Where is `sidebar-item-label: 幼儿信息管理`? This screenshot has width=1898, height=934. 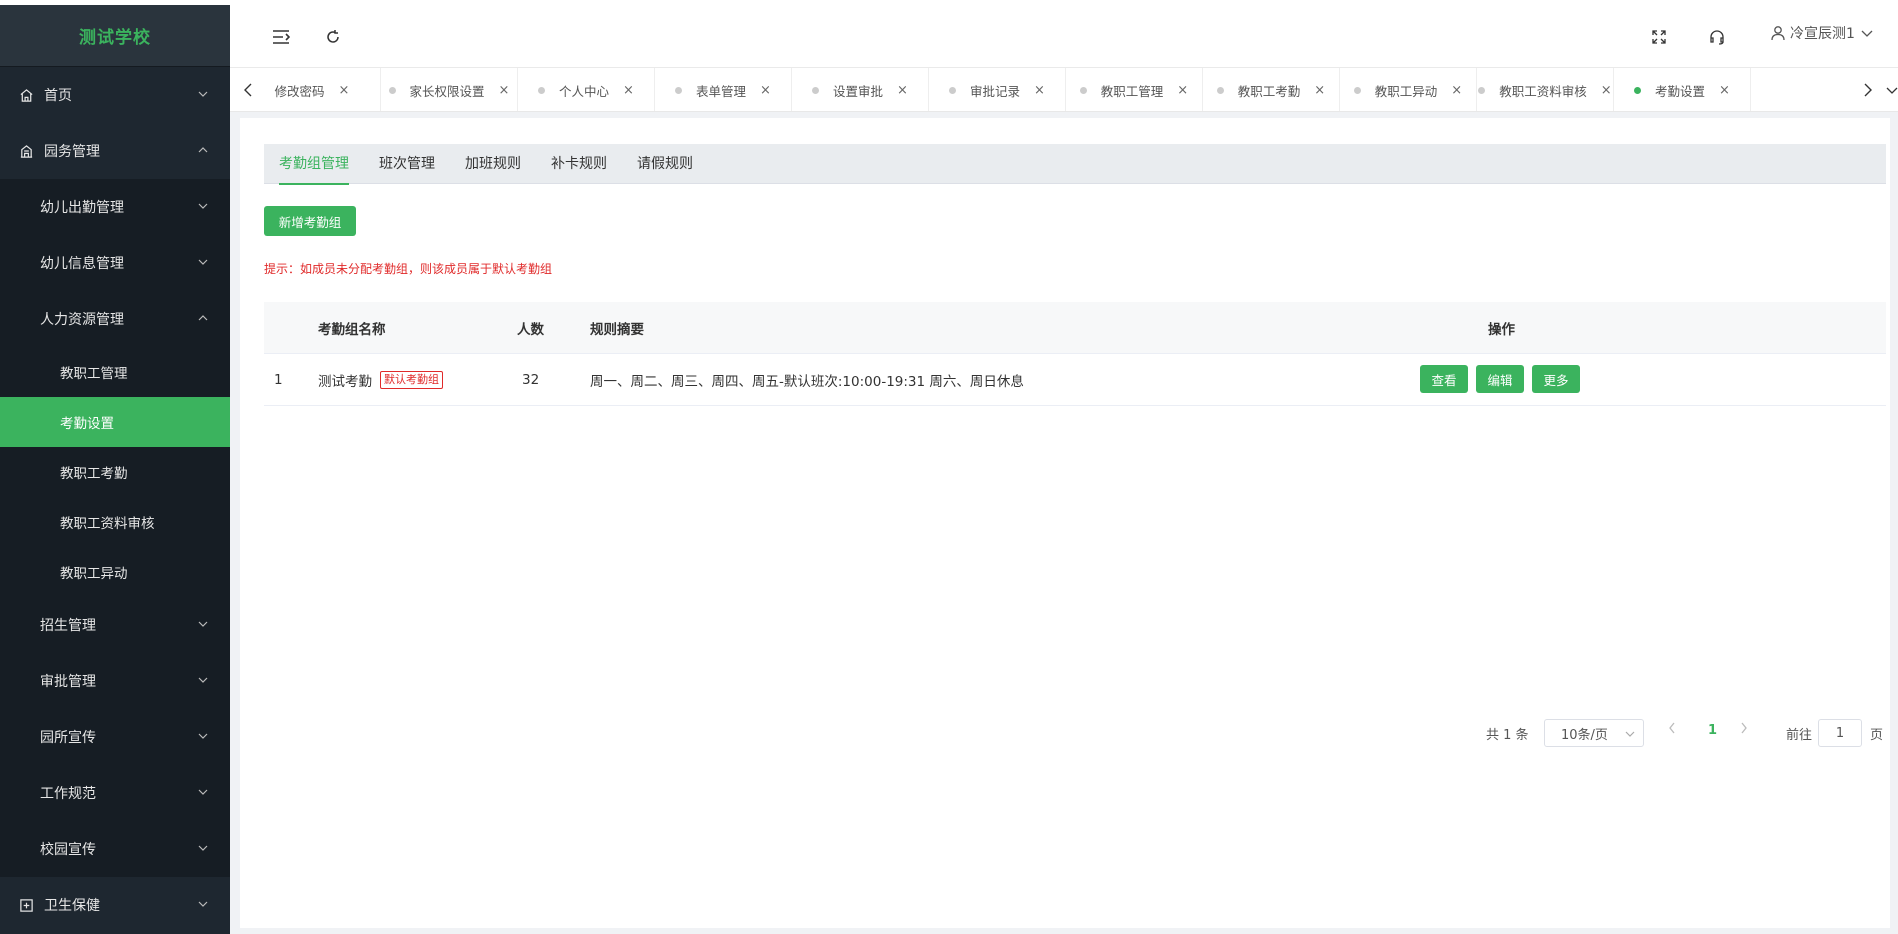 sidebar-item-label: 幼儿信息管理 is located at coordinates (82, 264).